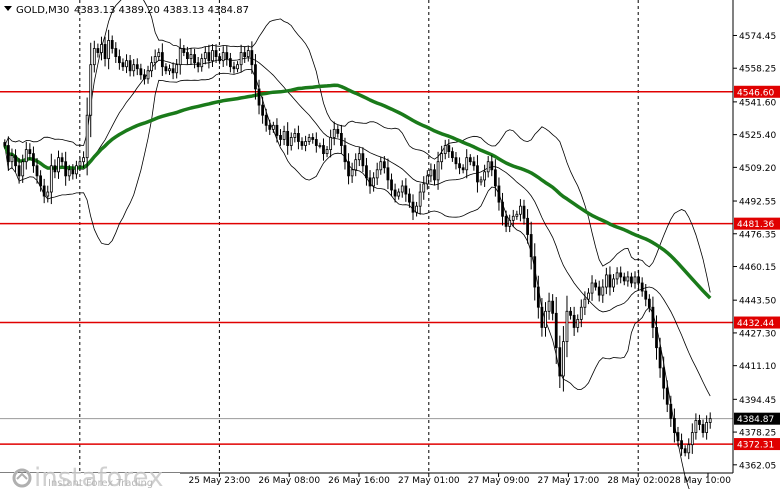 The width and height of the screenshot is (781, 493). What do you see at coordinates (220, 481) in the screenshot?
I see `x-tick-label: 25 May 23:00` at bounding box center [220, 481].